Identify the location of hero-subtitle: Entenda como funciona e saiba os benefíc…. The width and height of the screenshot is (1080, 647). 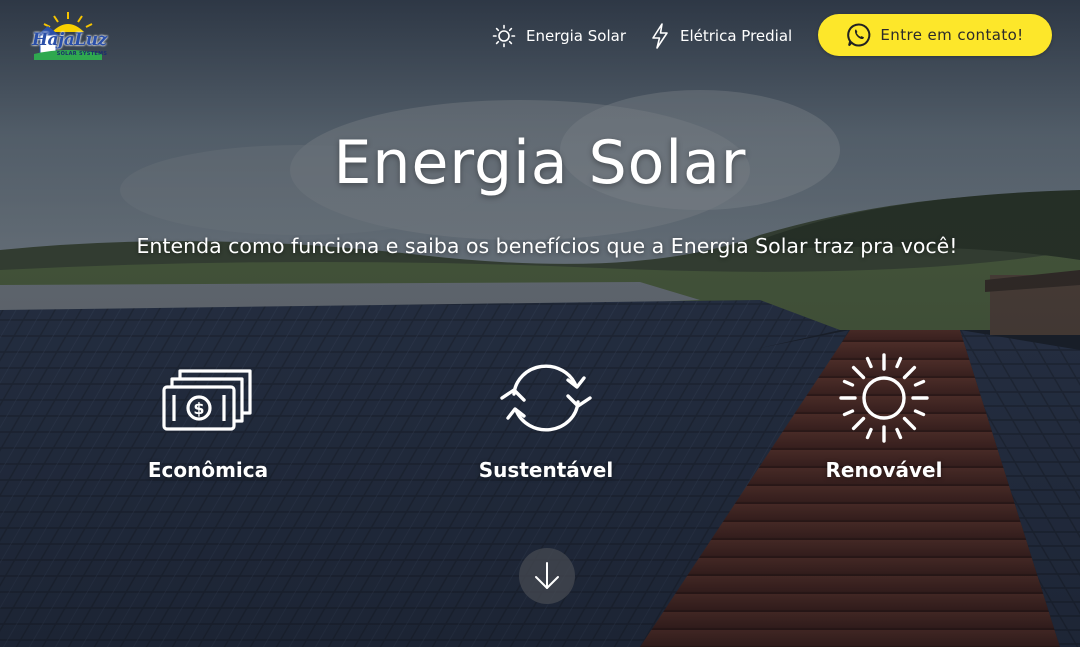
(547, 246).